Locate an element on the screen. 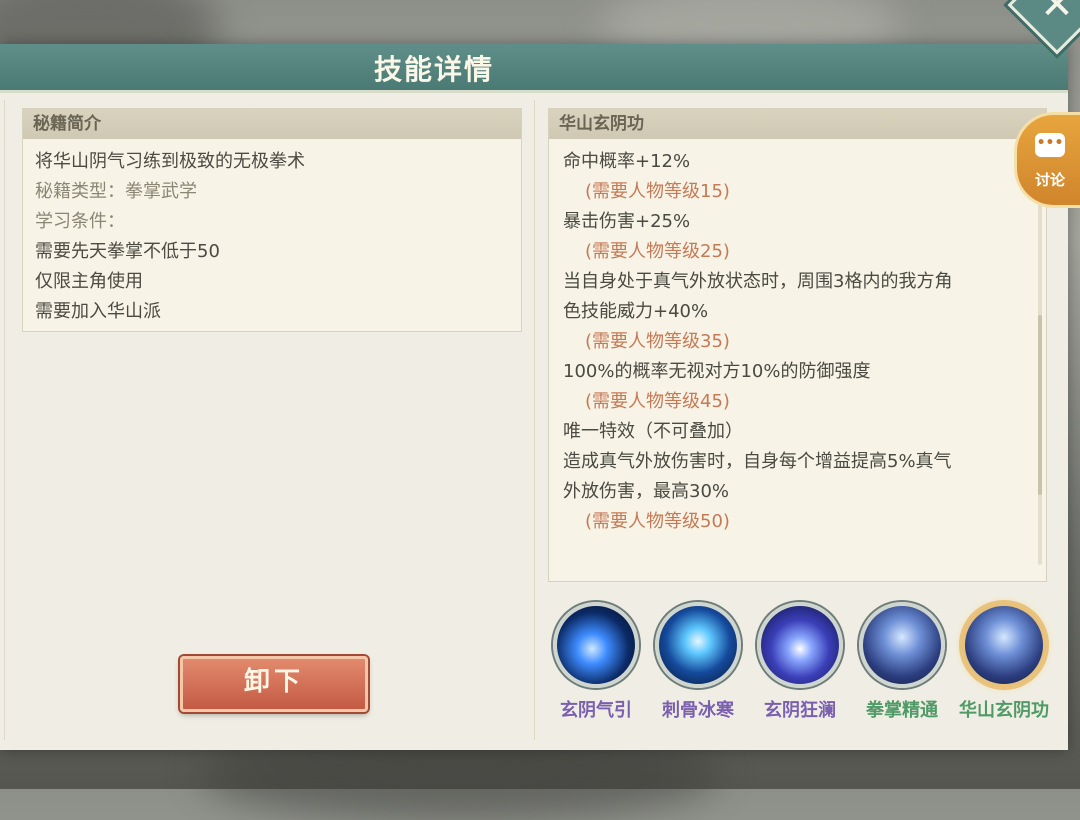 This screenshot has width=1080, height=820. skill-slot: 拳掌精通 is located at coordinates (902, 662).